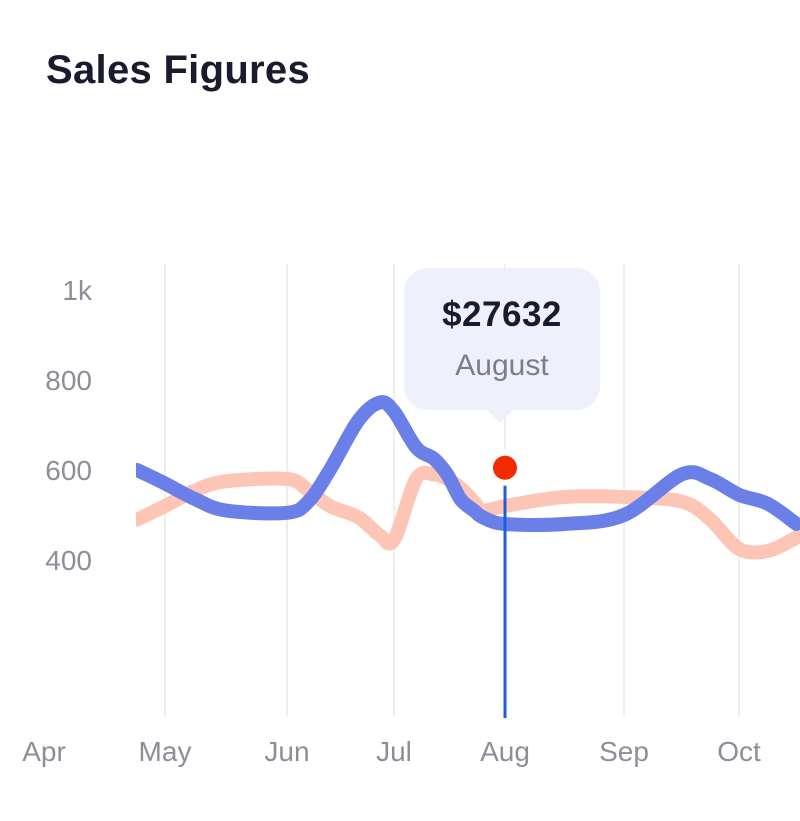 The image size is (800, 821). What do you see at coordinates (165, 751) in the screenshot?
I see `x-tick-may: May` at bounding box center [165, 751].